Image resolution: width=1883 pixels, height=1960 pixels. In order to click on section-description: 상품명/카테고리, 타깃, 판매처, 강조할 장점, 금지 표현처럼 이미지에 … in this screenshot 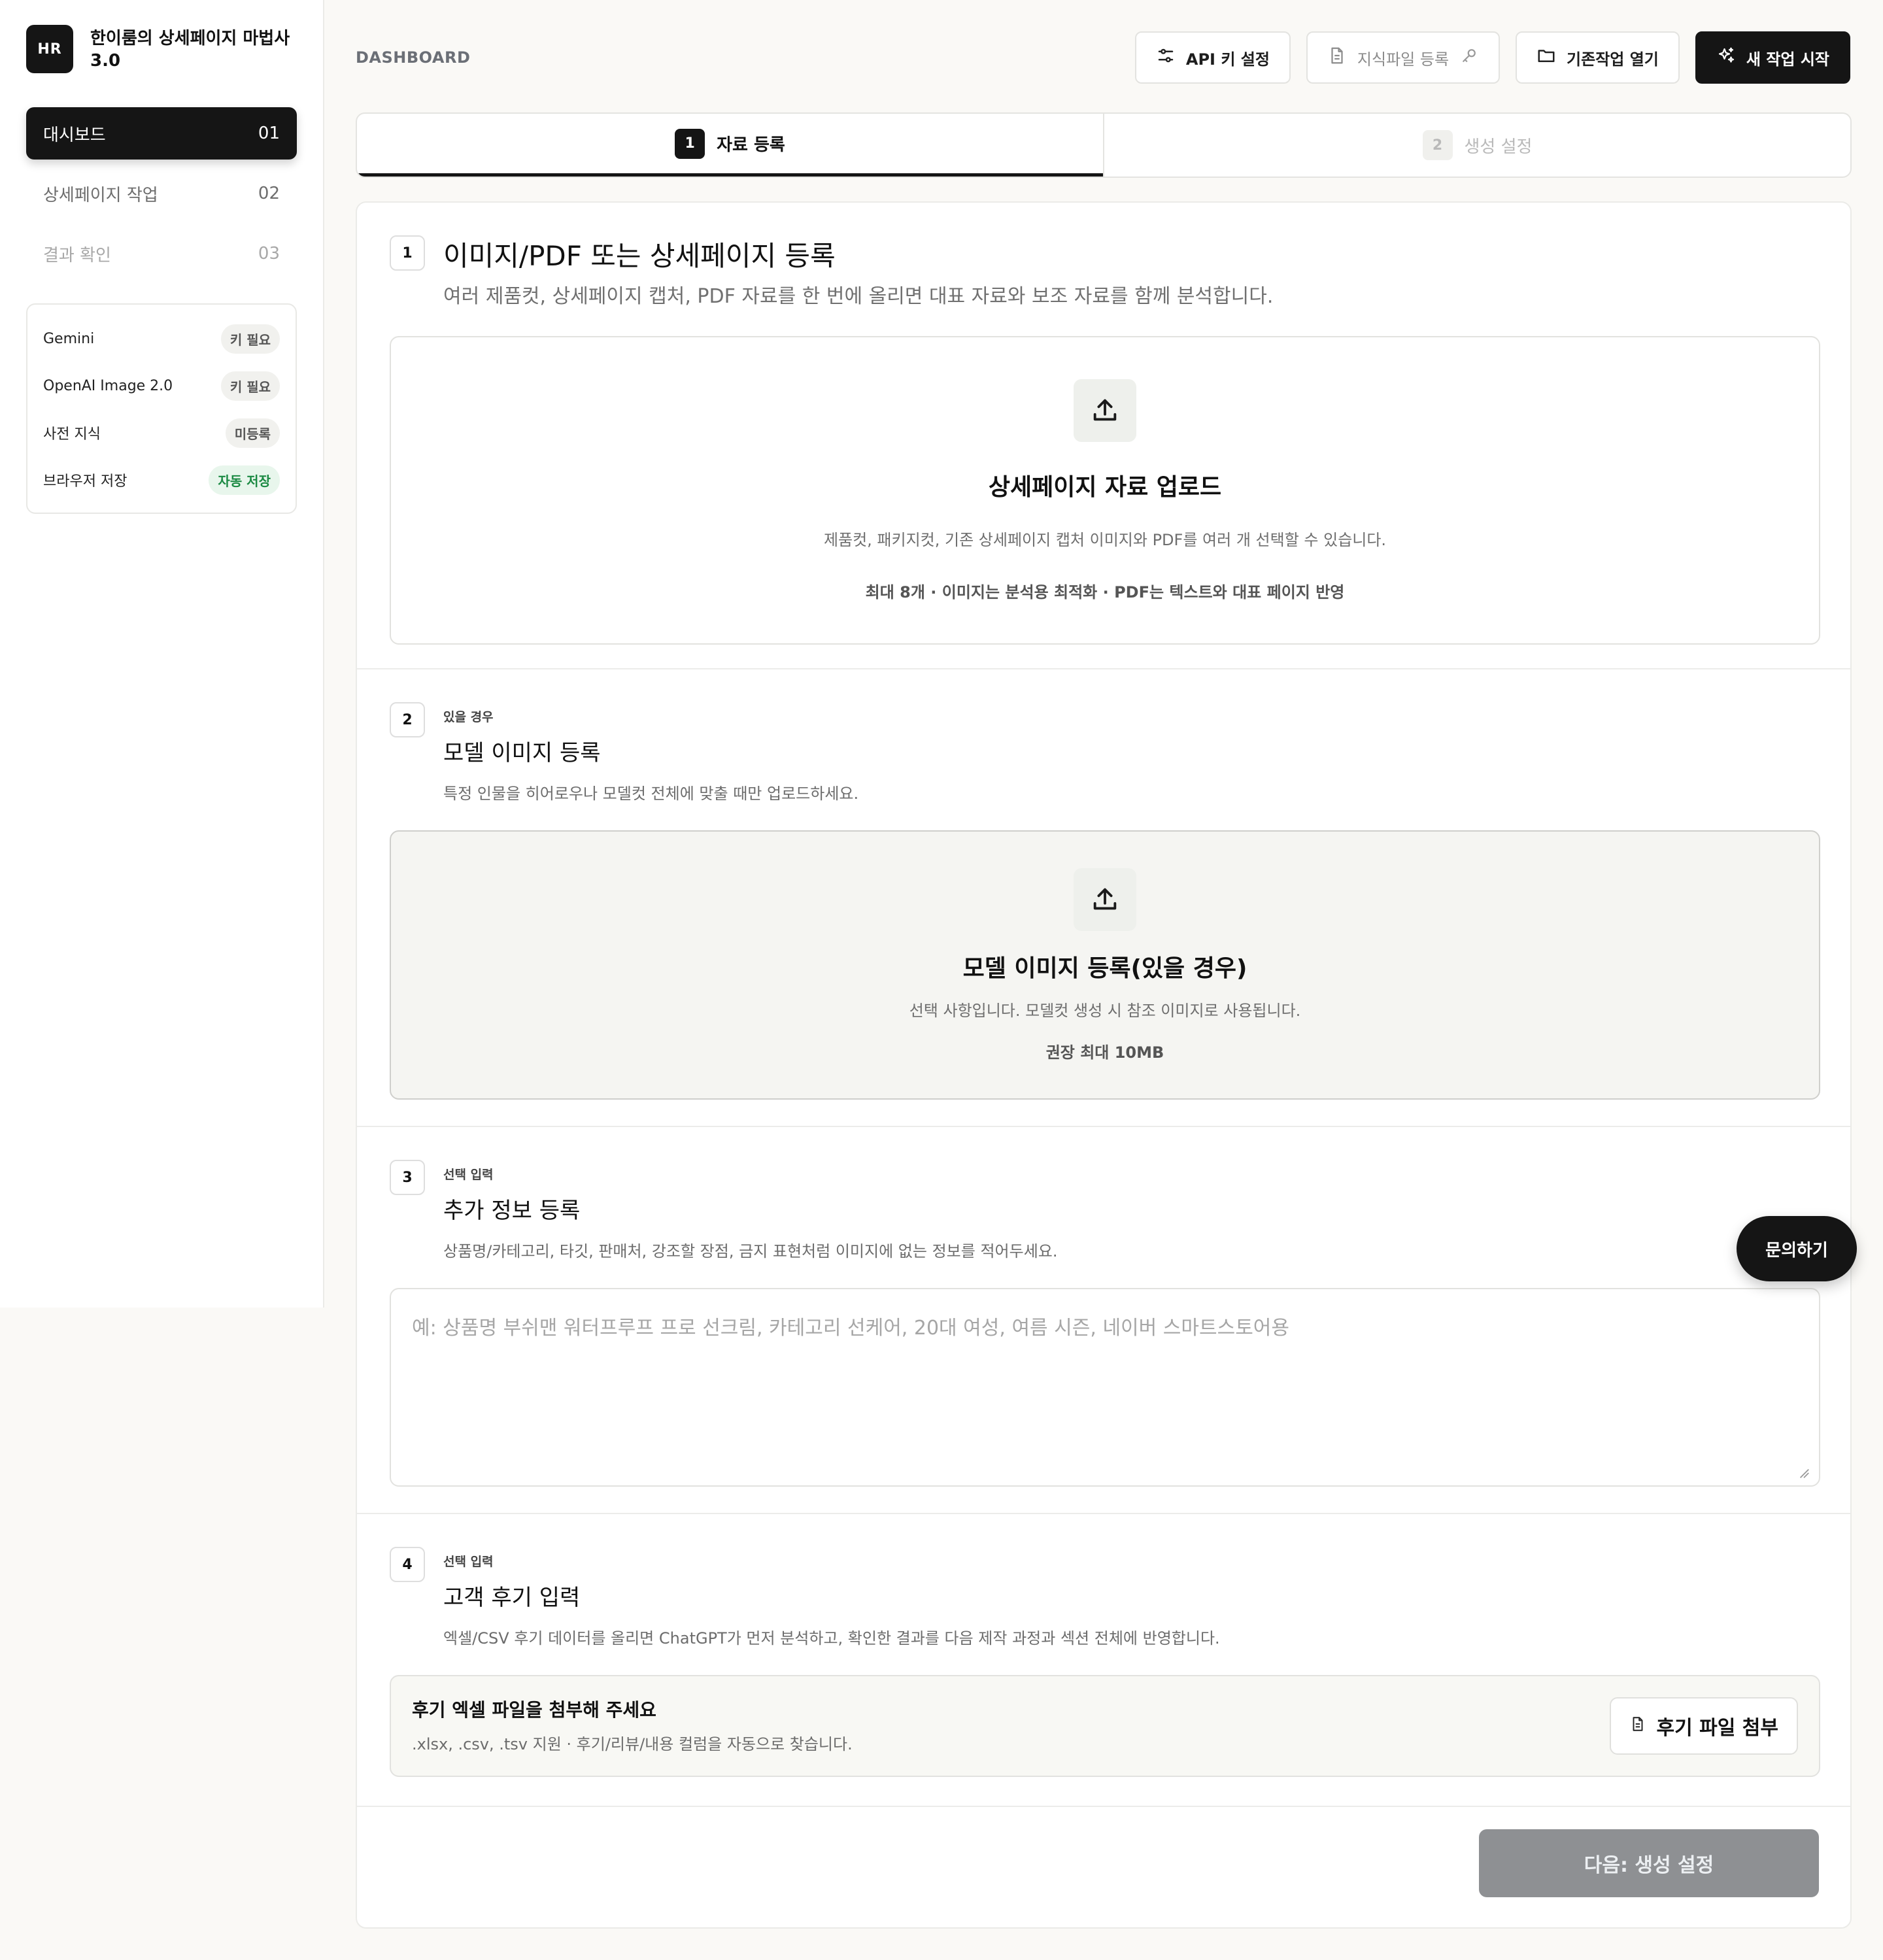, I will do `click(750, 1251)`.